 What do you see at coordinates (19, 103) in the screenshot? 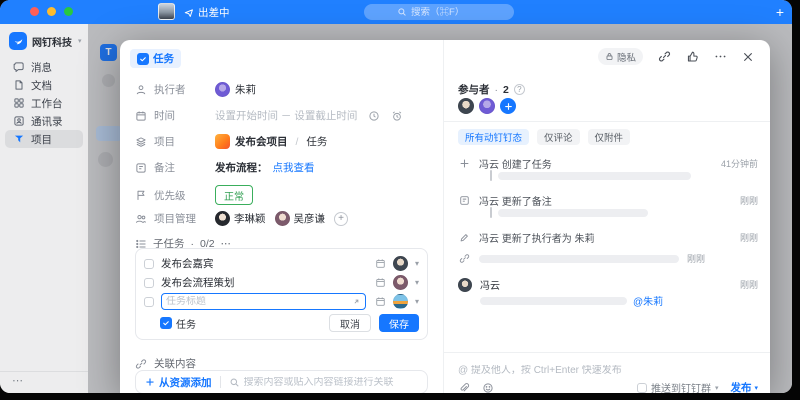
I see `grid-icon` at bounding box center [19, 103].